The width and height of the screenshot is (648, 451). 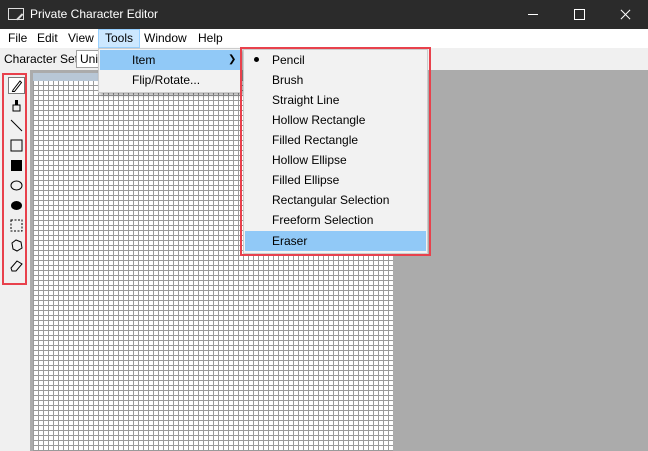 What do you see at coordinates (306, 180) in the screenshot?
I see `submenu-filled-ellipse-label: Filled Ellipse` at bounding box center [306, 180].